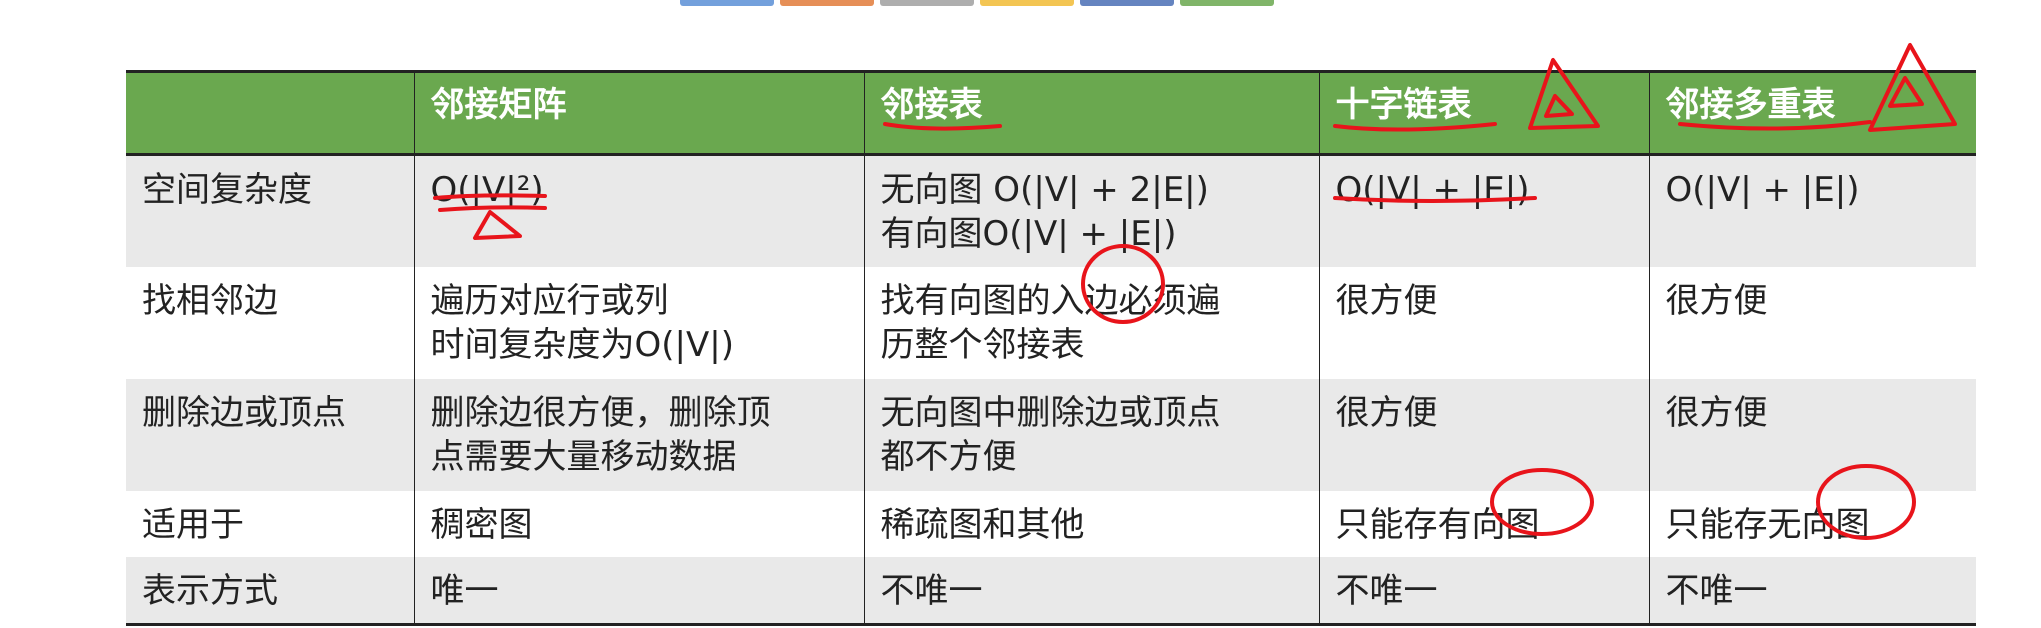 Image resolution: width=2041 pixels, height=628 pixels. I want to click on table-row: 适用于 稠密图 稀疏图和其他 只能存有向图 只能存无向图, so click(1051, 523).